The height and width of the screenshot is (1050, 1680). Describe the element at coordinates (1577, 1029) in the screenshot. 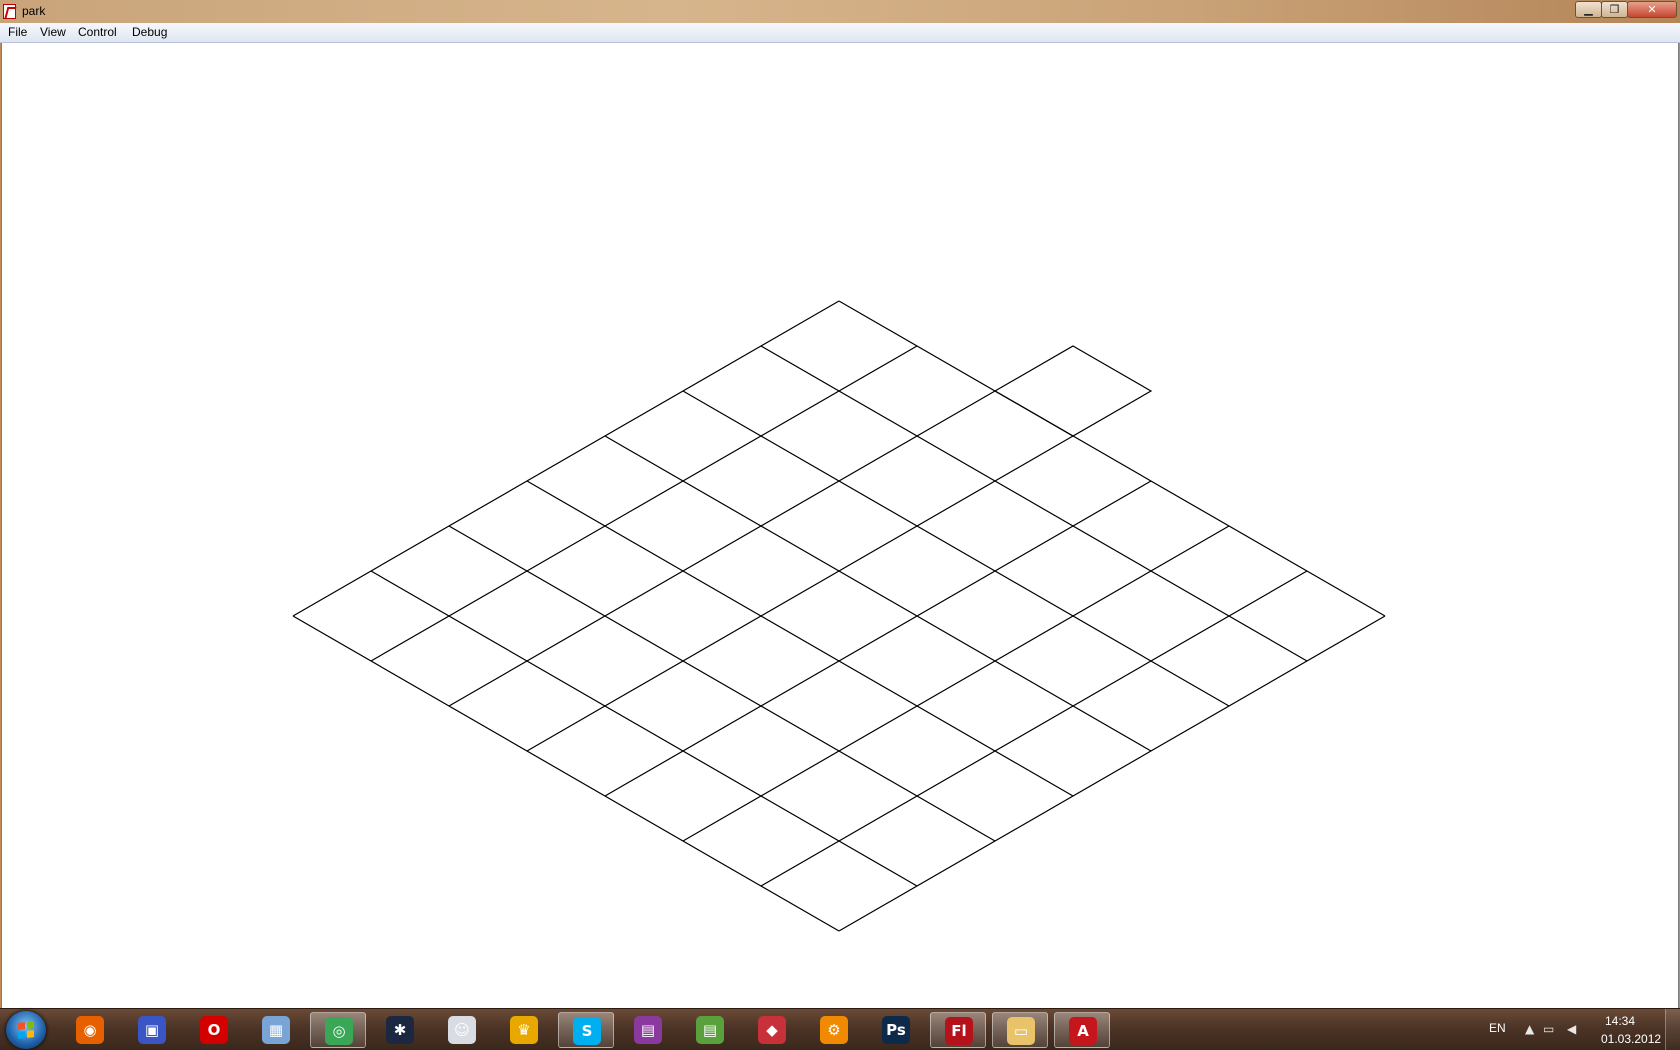

I see `system-tray: EN ▲ ▭ ◀ 14:34 01.03.2012` at that location.